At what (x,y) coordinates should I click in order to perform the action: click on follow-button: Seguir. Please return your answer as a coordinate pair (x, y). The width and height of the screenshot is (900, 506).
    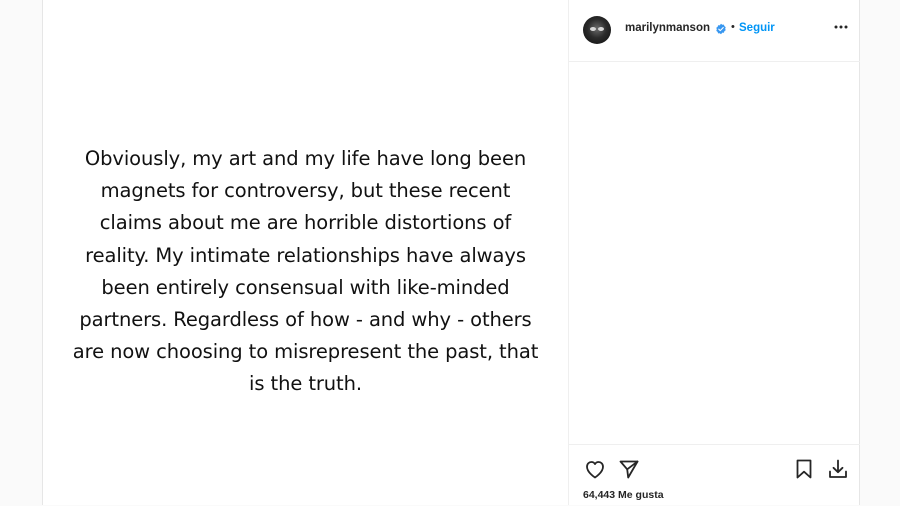
    Looking at the image, I should click on (757, 28).